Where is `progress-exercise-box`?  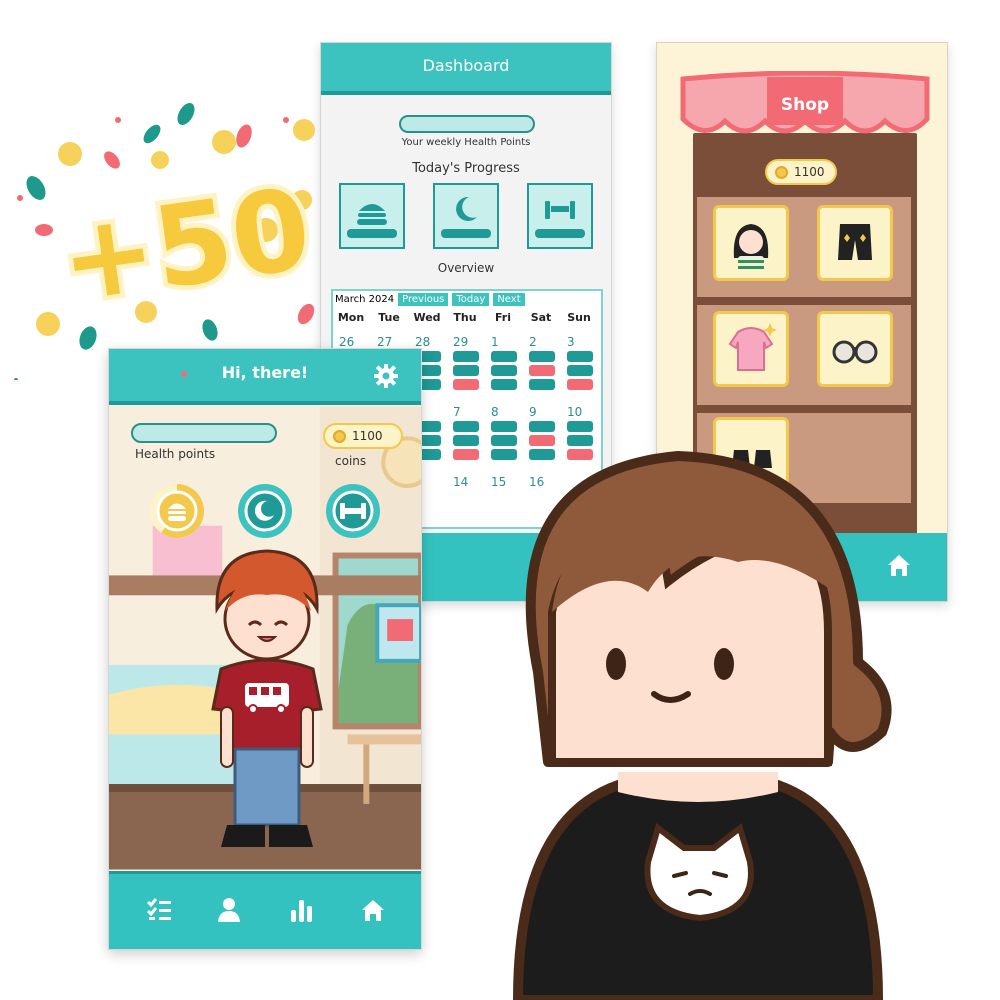
progress-exercise-box is located at coordinates (560, 216).